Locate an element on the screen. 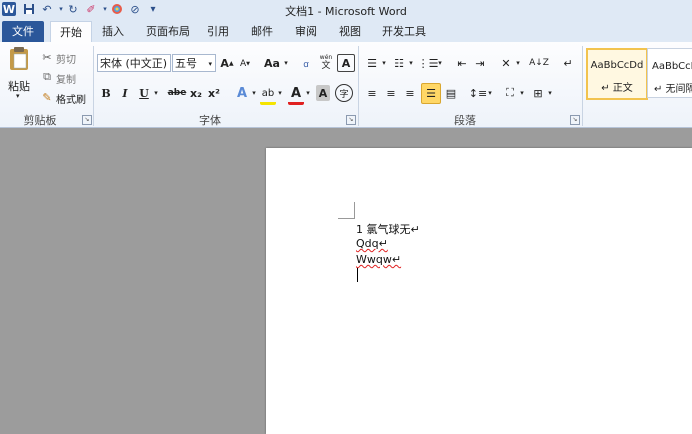 This screenshot has width=692, height=434. shading-dropdown-icon: ▾ is located at coordinates (522, 93).